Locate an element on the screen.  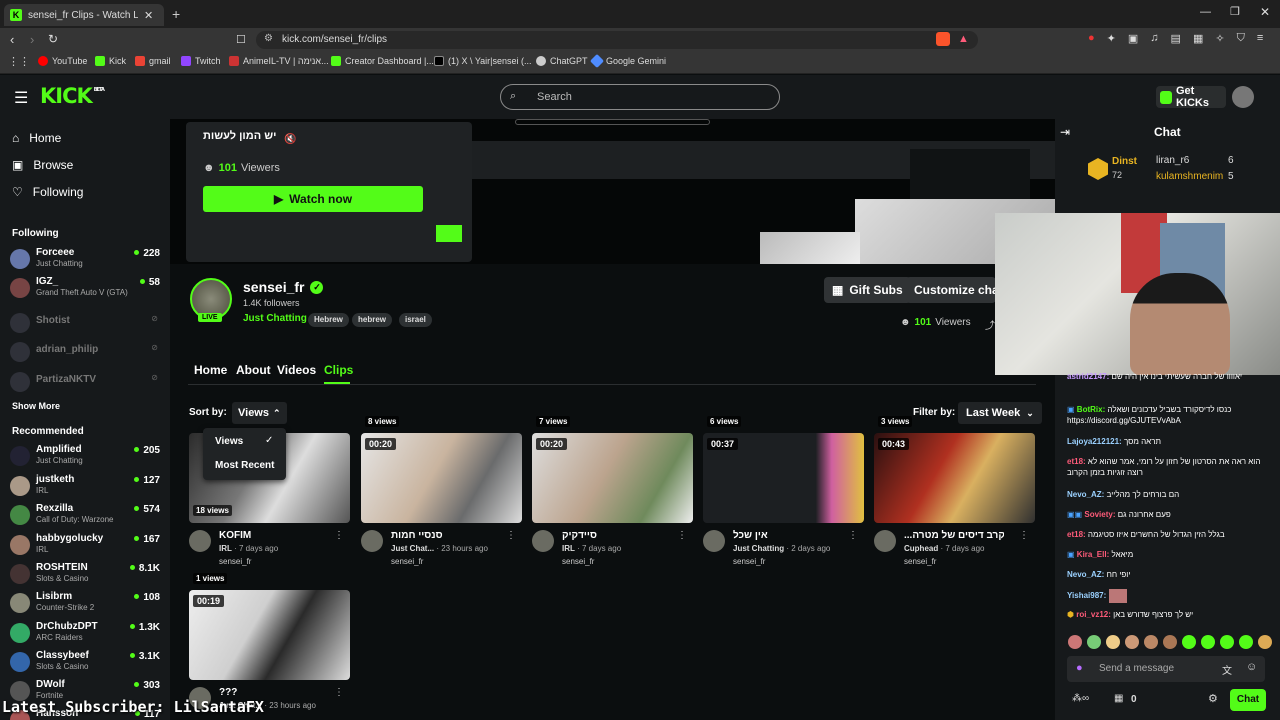
share-icon: ⤴ is located at coordinates (990, 324).